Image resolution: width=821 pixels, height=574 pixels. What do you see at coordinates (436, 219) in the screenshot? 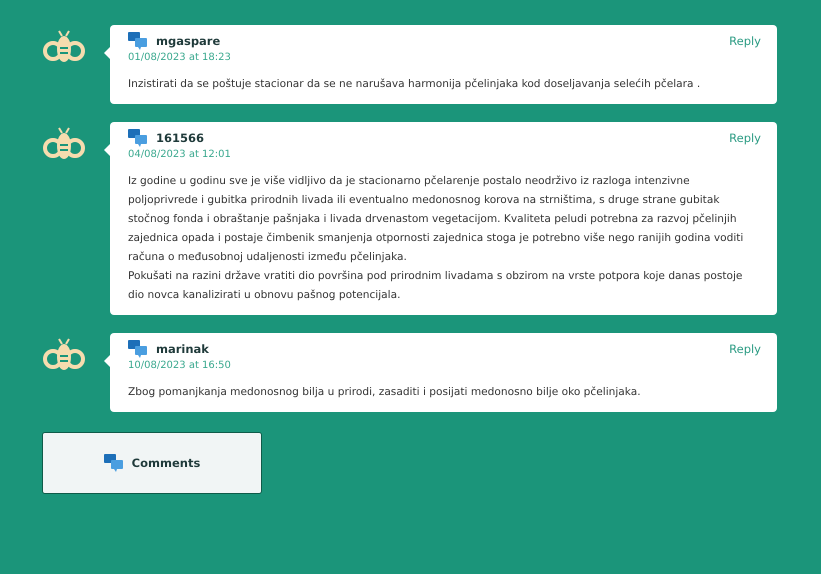
I see `comment-text: Iz godine u godinu sve je više vidljivo da je stacionarno pčelarenje postalo neodrživo iz razloga intenzivne poljoprivrede i gubitka prirodnih livada ili eventualno medonosnog korova na strništima, s druge strane gubitak stočnog fonda i obraštanje pašnjaka i livada drvenastom vegetacijom. Kvaliteta peludi potrebna za razvoj pčelinjih zajednica opada i postaje čimbenik smanjenja otpornosti zajednica stoga je potrebno više nego ranijih godina voditi računa o međusobnoj udaljenosti između pčelinjaka.` at bounding box center [436, 219].